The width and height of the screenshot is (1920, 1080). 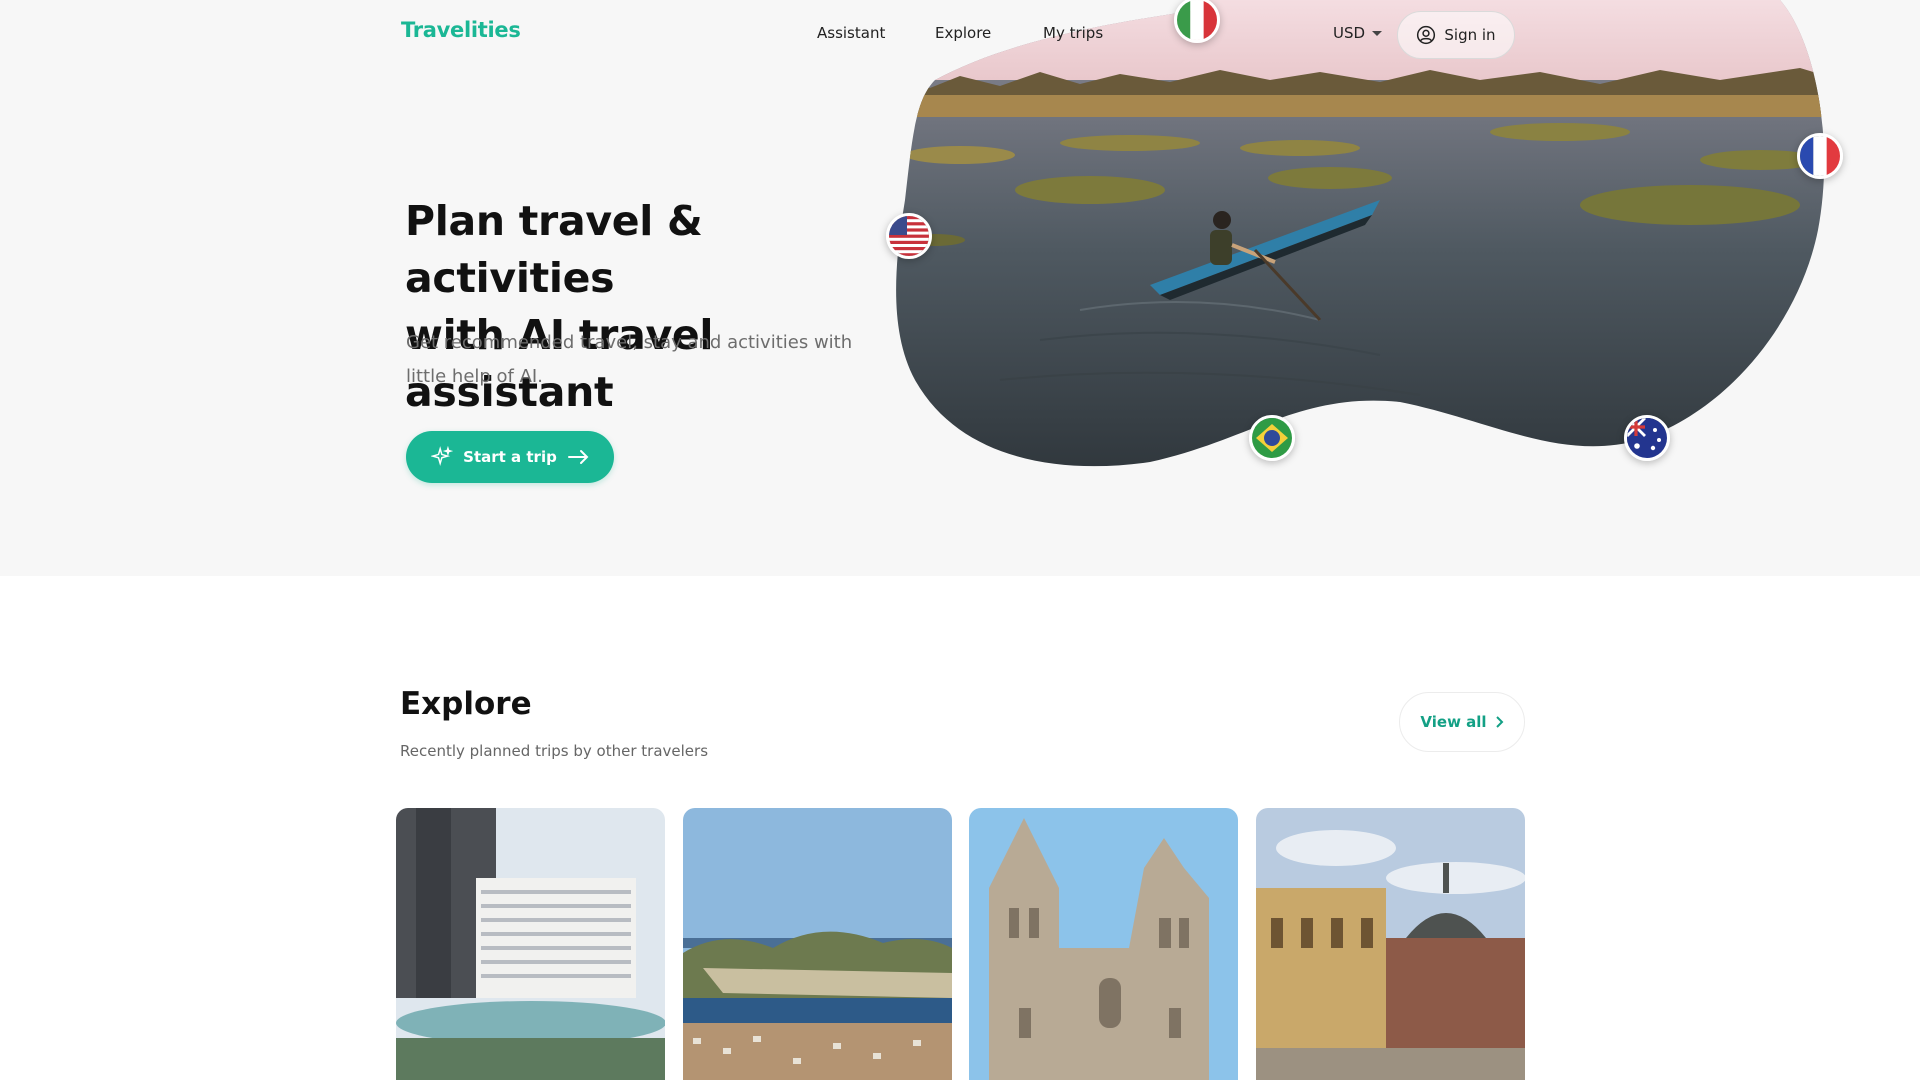 What do you see at coordinates (1073, 33) in the screenshot?
I see `nav-my-trips: My trips` at bounding box center [1073, 33].